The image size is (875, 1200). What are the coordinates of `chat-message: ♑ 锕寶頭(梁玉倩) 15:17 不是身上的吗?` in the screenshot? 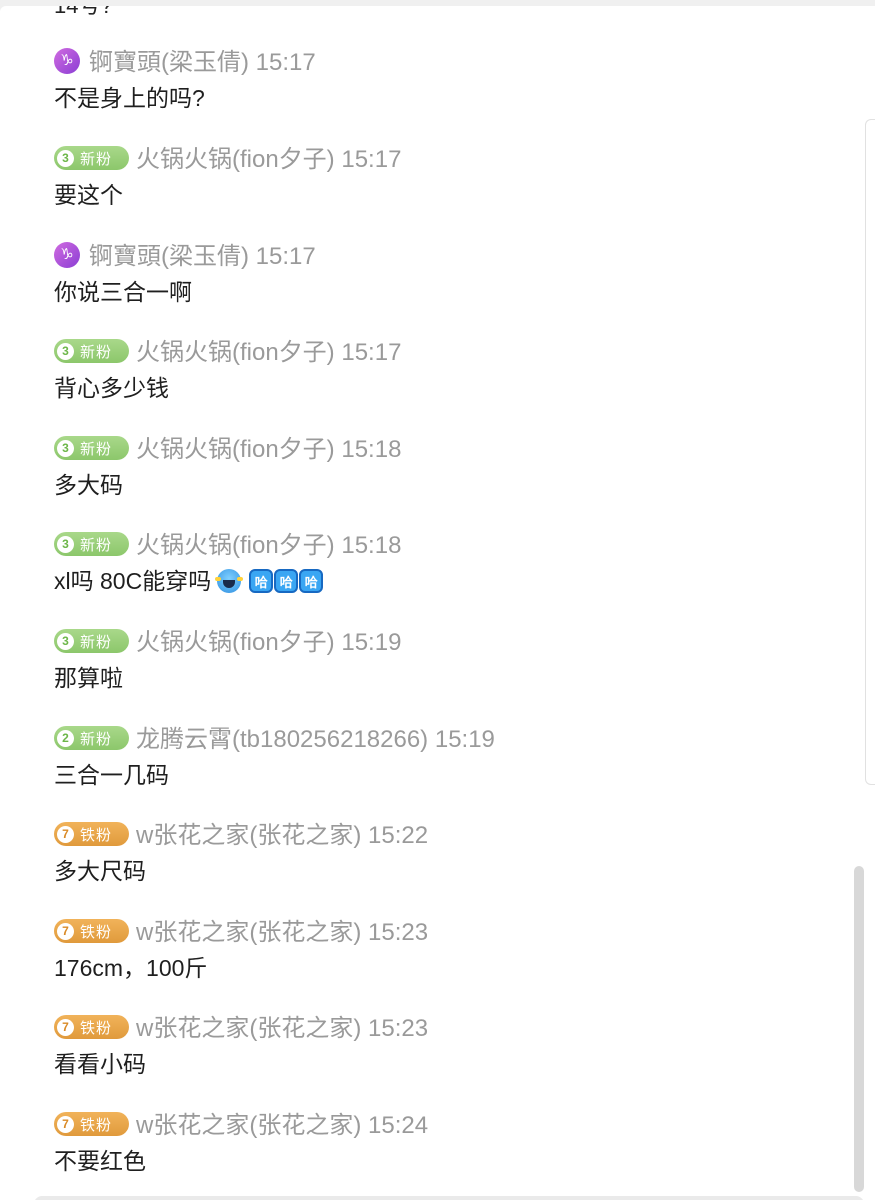 It's located at (444, 80).